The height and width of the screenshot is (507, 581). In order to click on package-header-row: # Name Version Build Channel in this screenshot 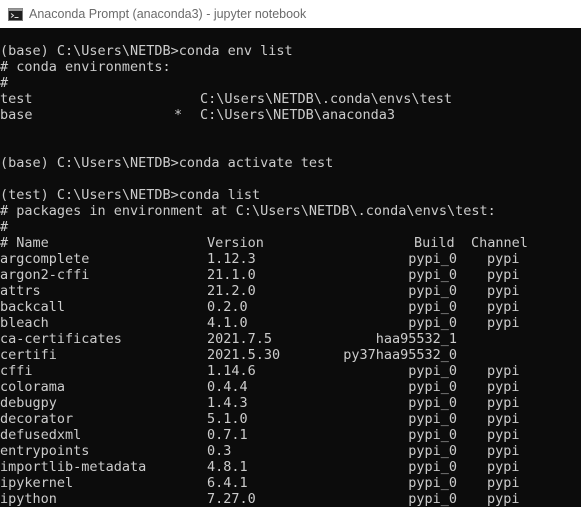, I will do `click(290, 243)`.